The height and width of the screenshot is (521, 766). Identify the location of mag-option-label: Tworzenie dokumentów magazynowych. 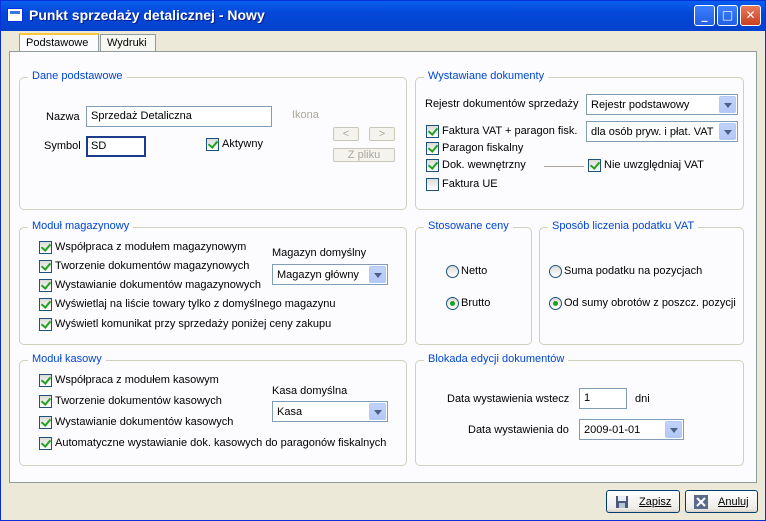
(152, 266).